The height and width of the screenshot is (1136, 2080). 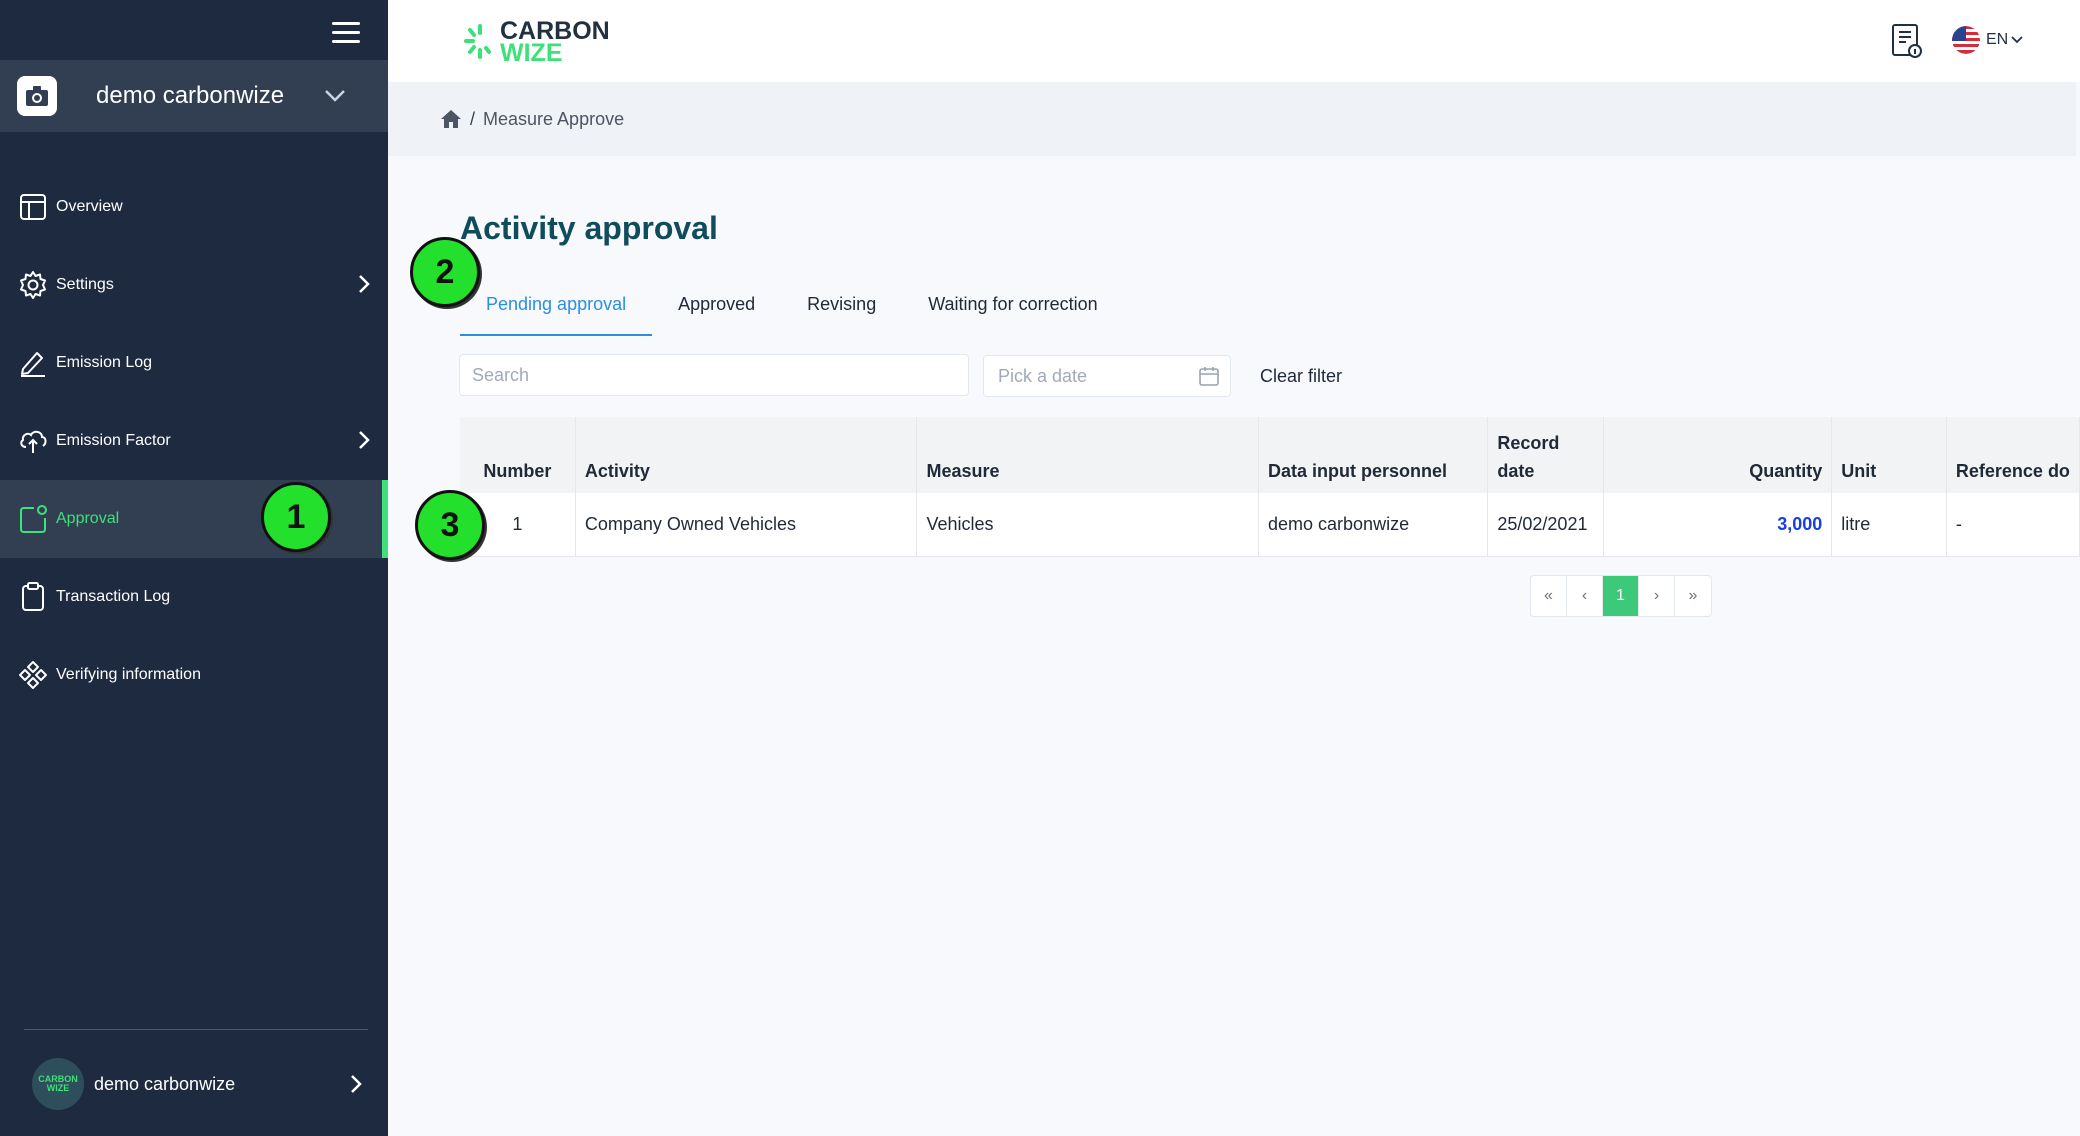 What do you see at coordinates (556, 310) in the screenshot?
I see `tab-pending-approval: Pending approval` at bounding box center [556, 310].